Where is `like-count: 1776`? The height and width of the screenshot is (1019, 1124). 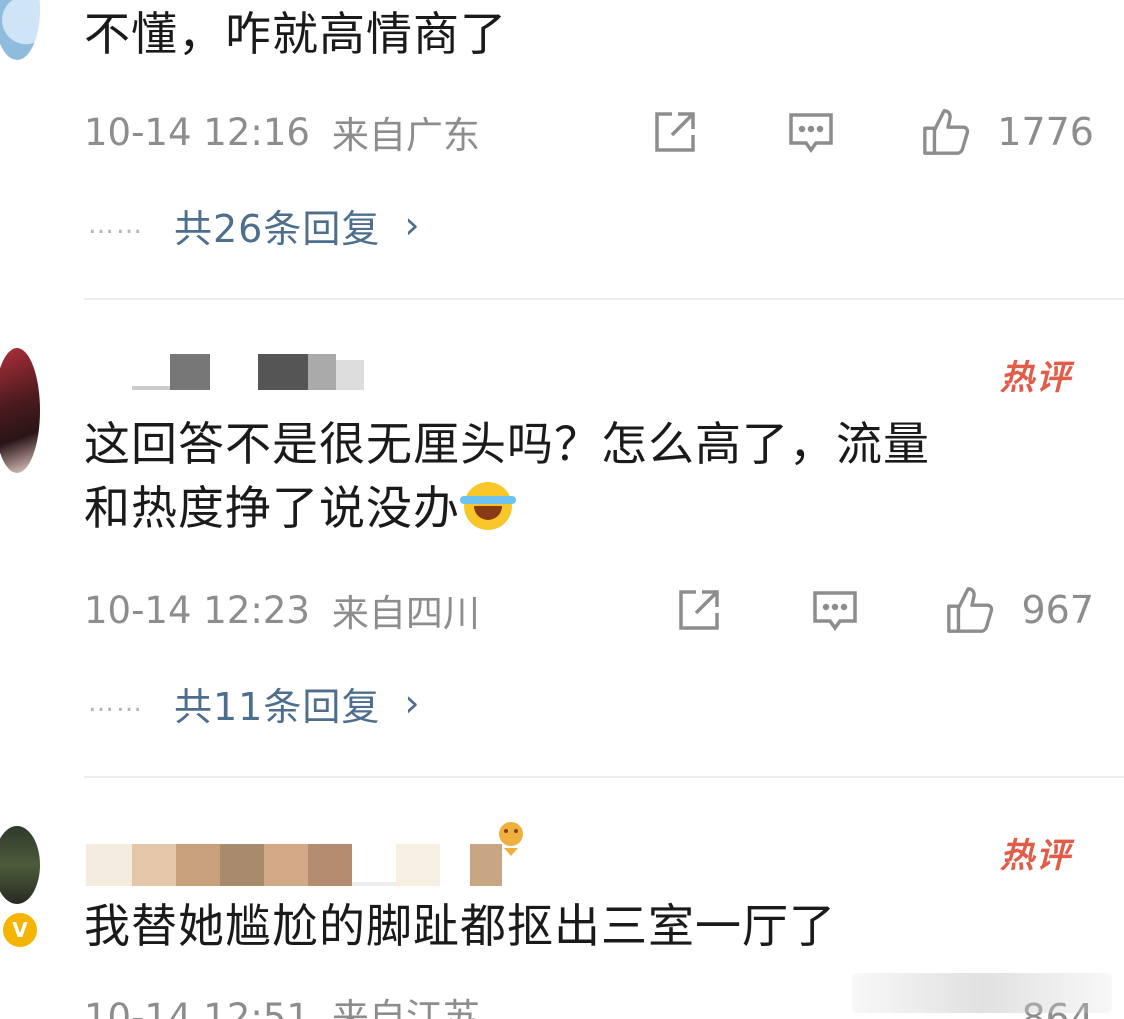 like-count: 1776 is located at coordinates (1045, 132).